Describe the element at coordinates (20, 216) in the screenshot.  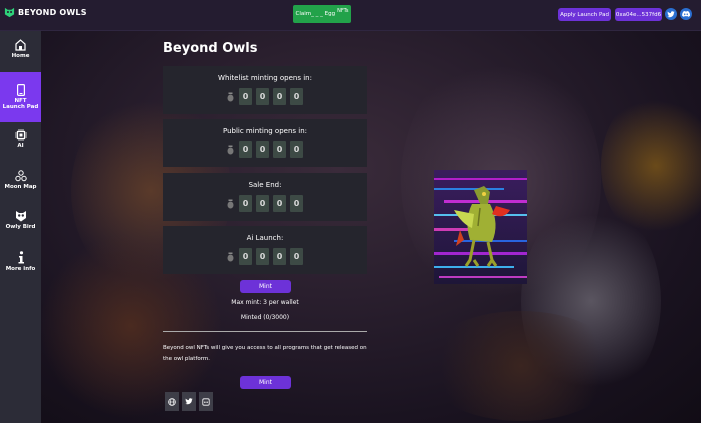
I see `owl-icon` at that location.